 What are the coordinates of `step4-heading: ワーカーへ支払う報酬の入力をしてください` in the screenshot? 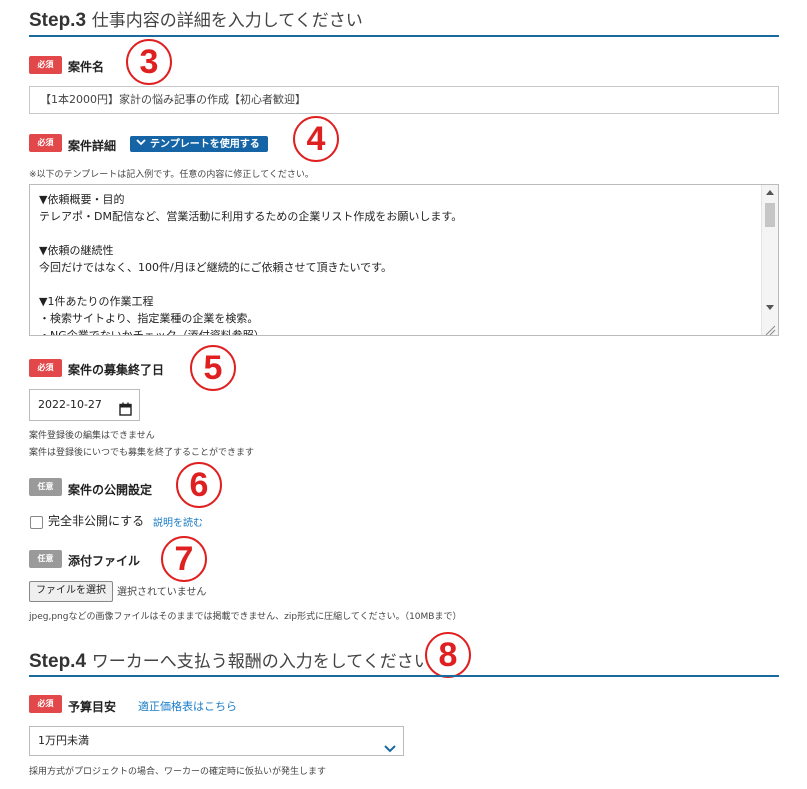 It's located at (261, 662).